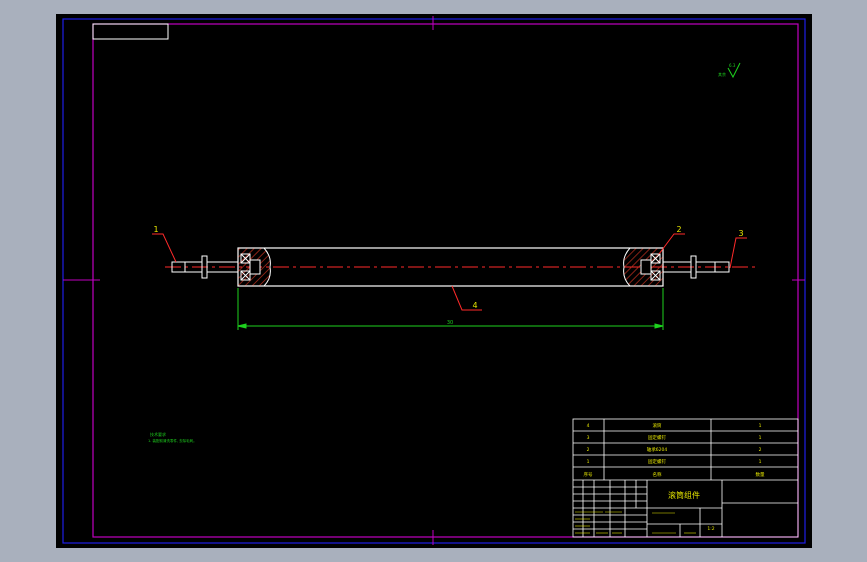  Describe the element at coordinates (158, 434) in the screenshot. I see `tech-requirements-title: 技术要求` at that location.